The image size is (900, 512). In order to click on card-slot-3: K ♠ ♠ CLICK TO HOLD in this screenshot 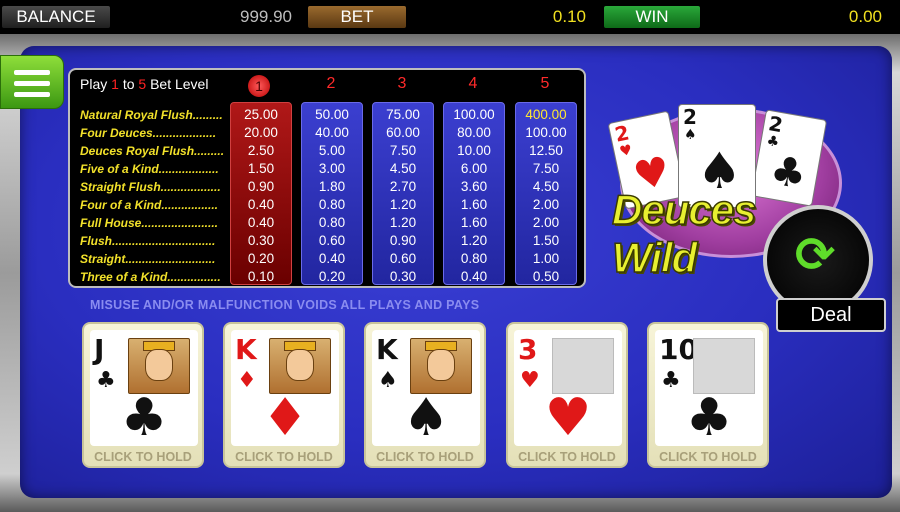, I will do `click(425, 395)`.